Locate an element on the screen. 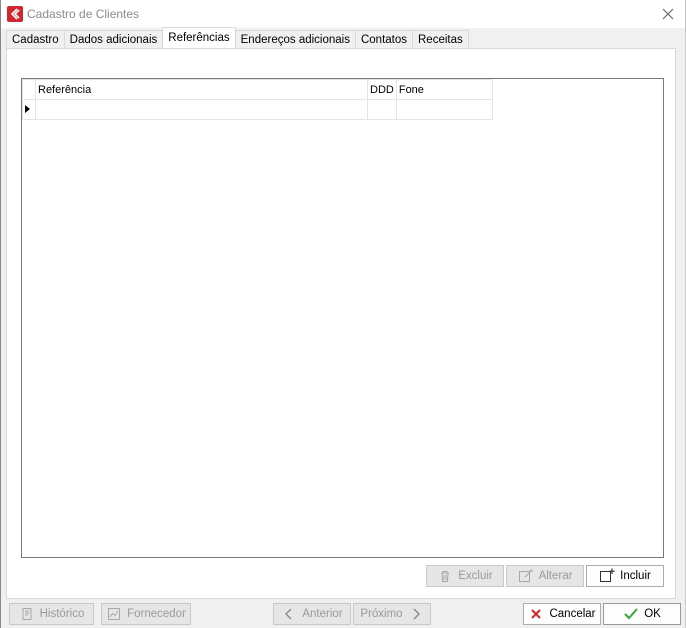  edit-button: Alterar is located at coordinates (545, 576).